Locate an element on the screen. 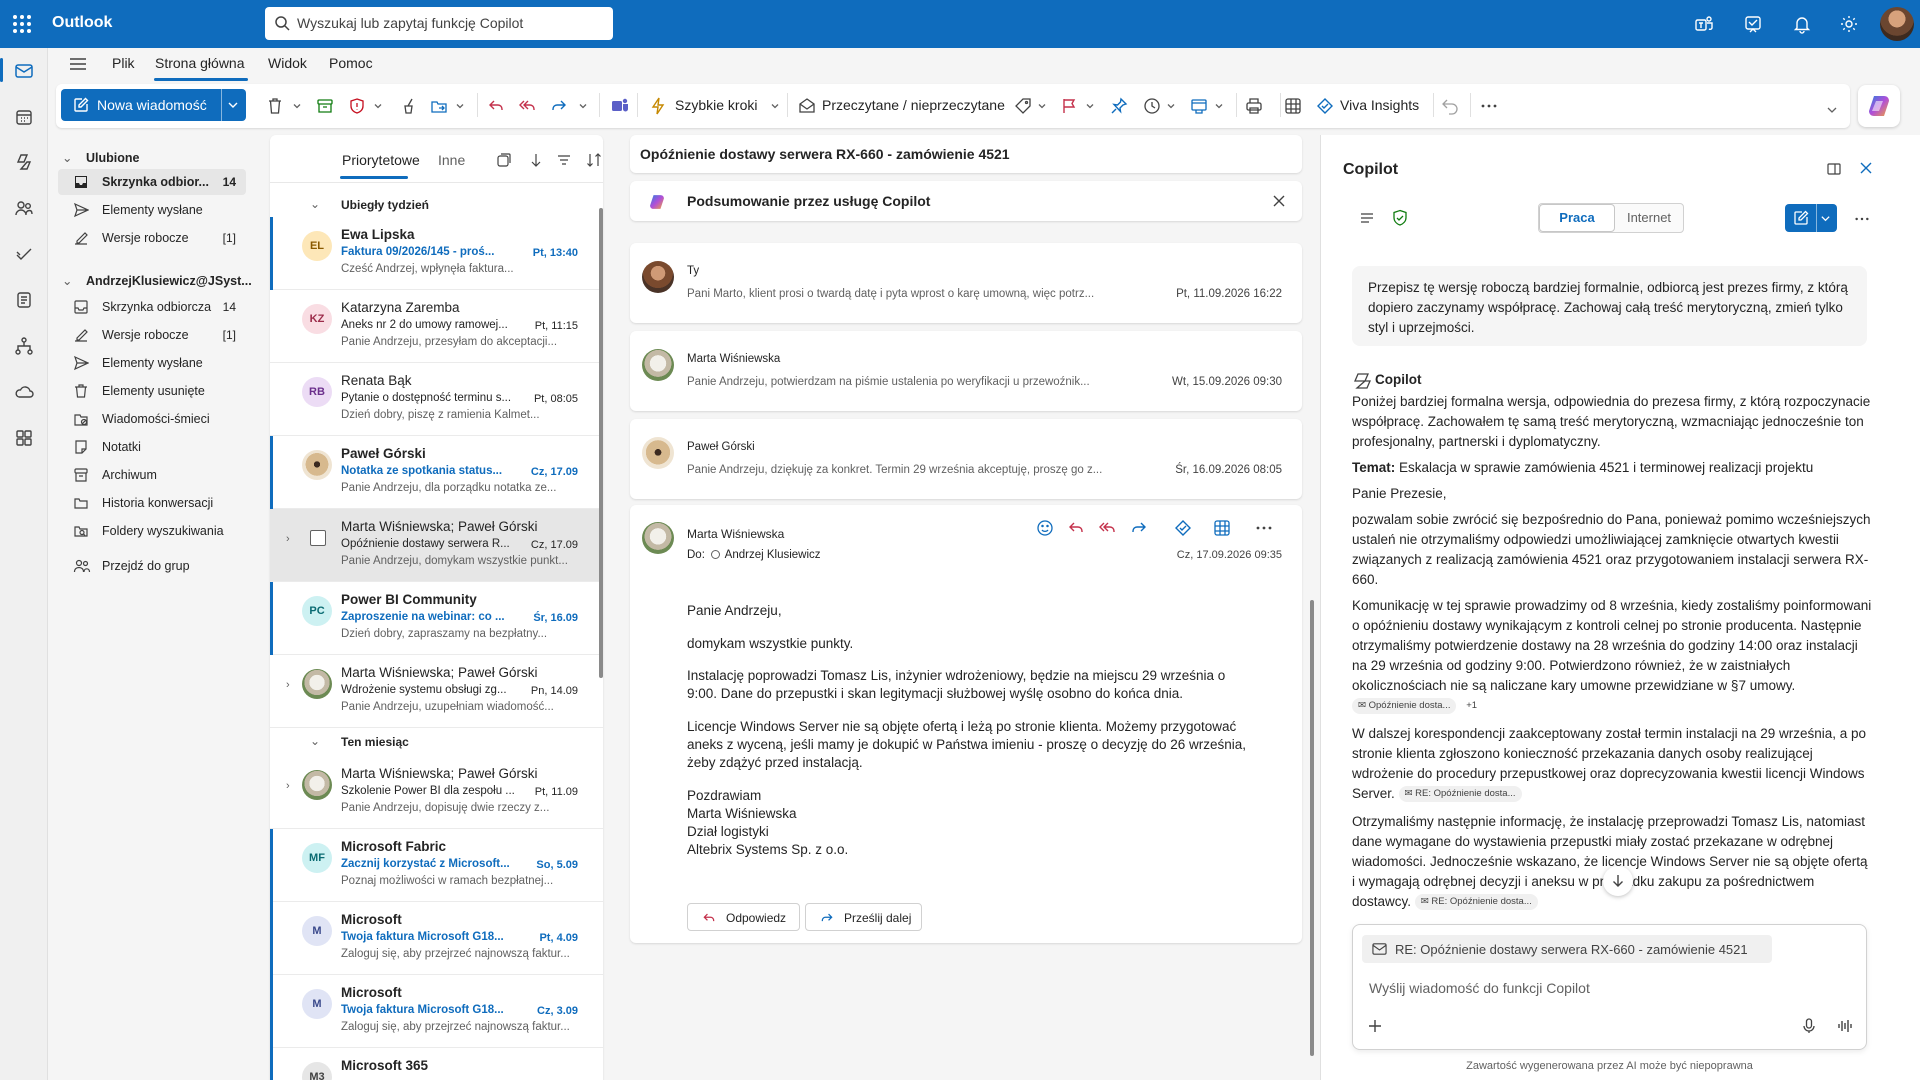  print-icon is located at coordinates (1254, 106).